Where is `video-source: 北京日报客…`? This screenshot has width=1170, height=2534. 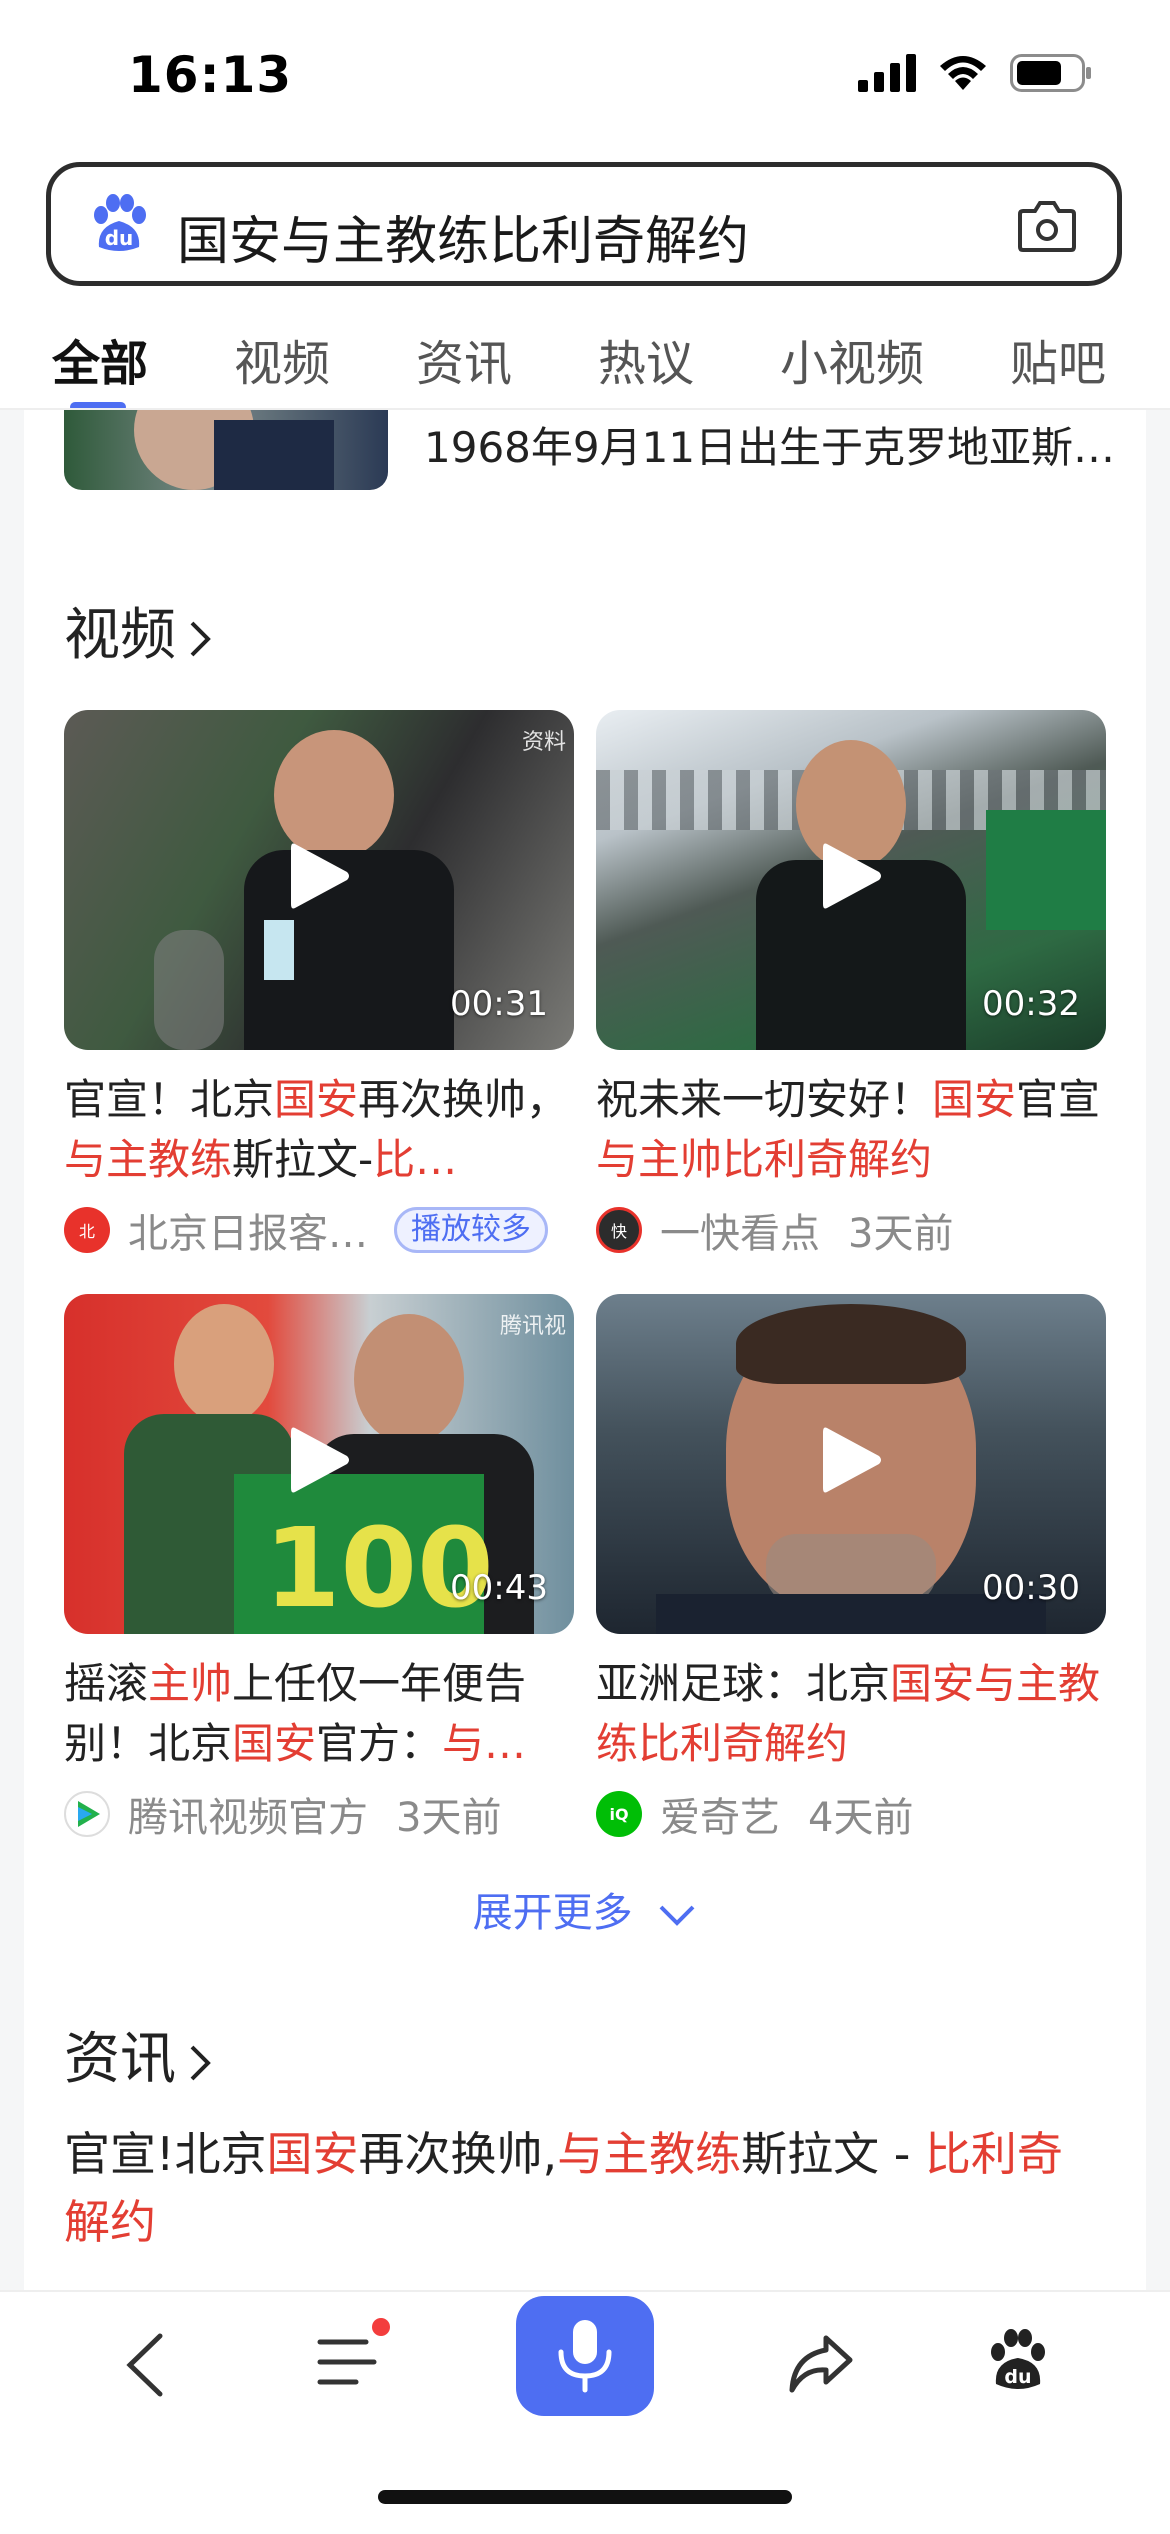 video-source: 北京日报客… is located at coordinates (248, 1234).